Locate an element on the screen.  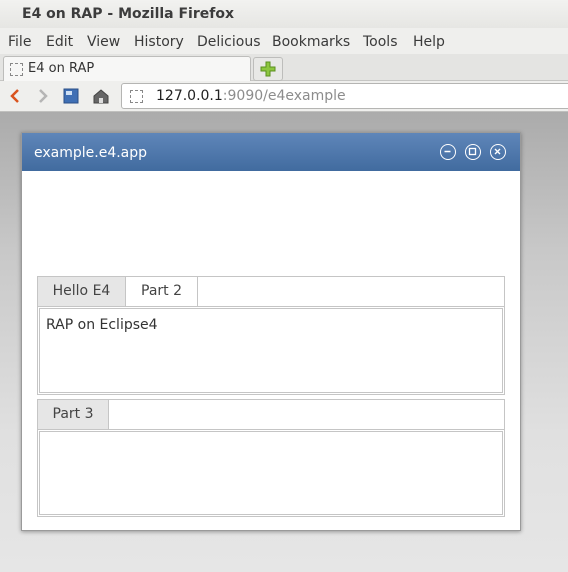
navigation-bar: 127.0.0.1:9090/e4example is located at coordinates (284, 96).